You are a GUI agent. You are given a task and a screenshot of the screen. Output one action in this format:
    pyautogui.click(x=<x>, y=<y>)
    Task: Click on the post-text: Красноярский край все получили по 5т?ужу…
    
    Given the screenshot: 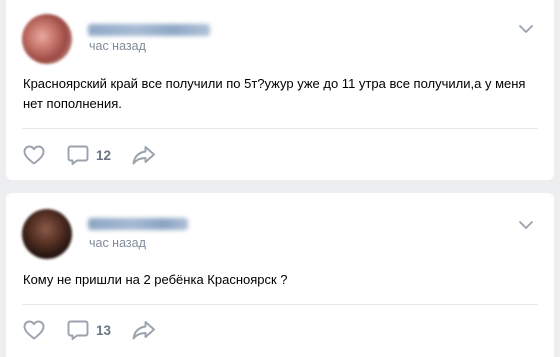 What is the action you would take?
    pyautogui.click(x=274, y=93)
    